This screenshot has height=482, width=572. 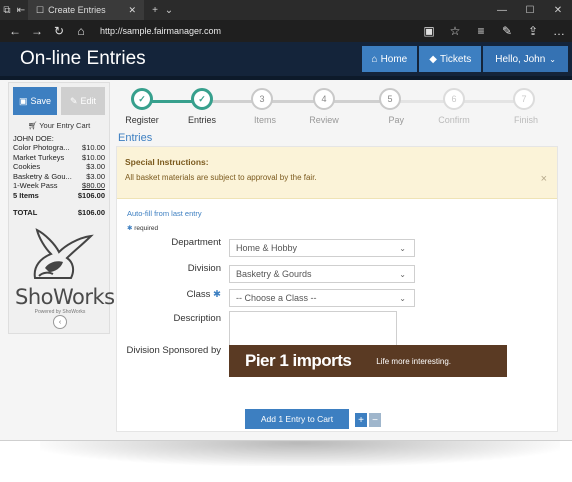 I want to click on tickets-button: ◆ Tickets, so click(x=450, y=59).